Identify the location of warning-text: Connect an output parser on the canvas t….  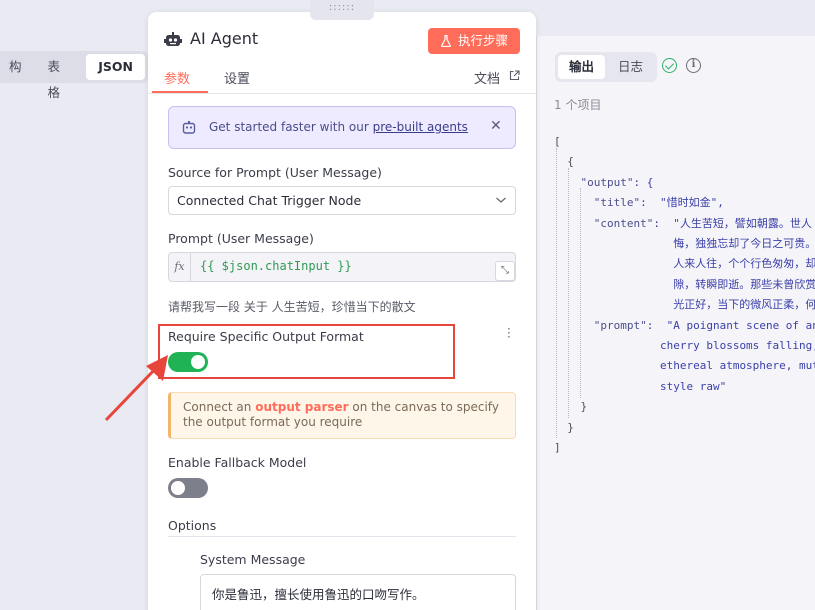
(346, 415).